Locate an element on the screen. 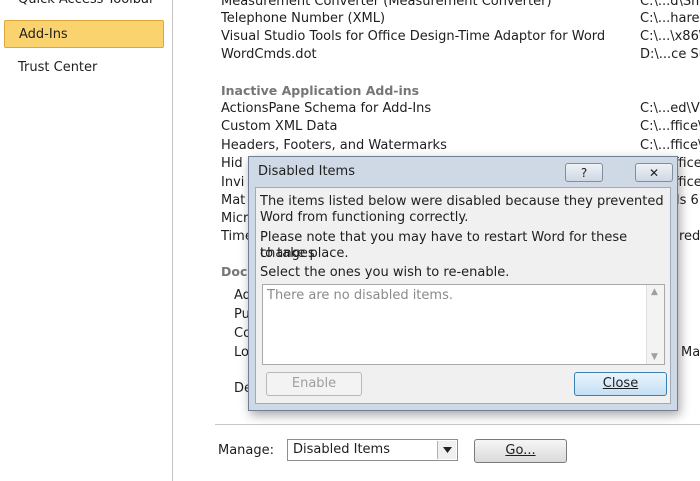  list-item: Telephone Number (XML) C:\...hared is located at coordinates (460, 19).